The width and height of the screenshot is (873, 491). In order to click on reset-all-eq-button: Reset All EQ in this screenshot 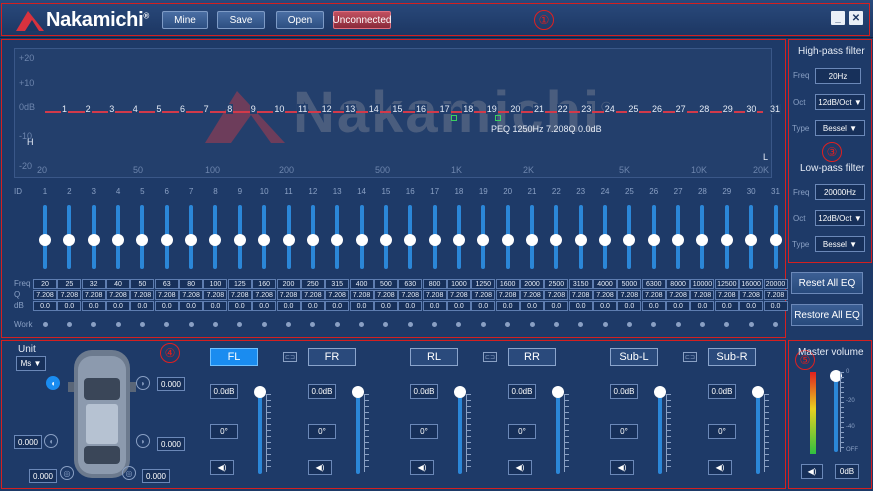, I will do `click(827, 283)`.